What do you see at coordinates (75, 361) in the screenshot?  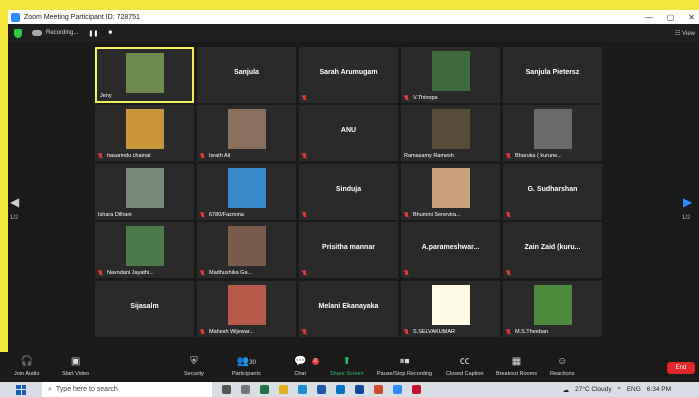 I see `video-off-icon: ▣` at bounding box center [75, 361].